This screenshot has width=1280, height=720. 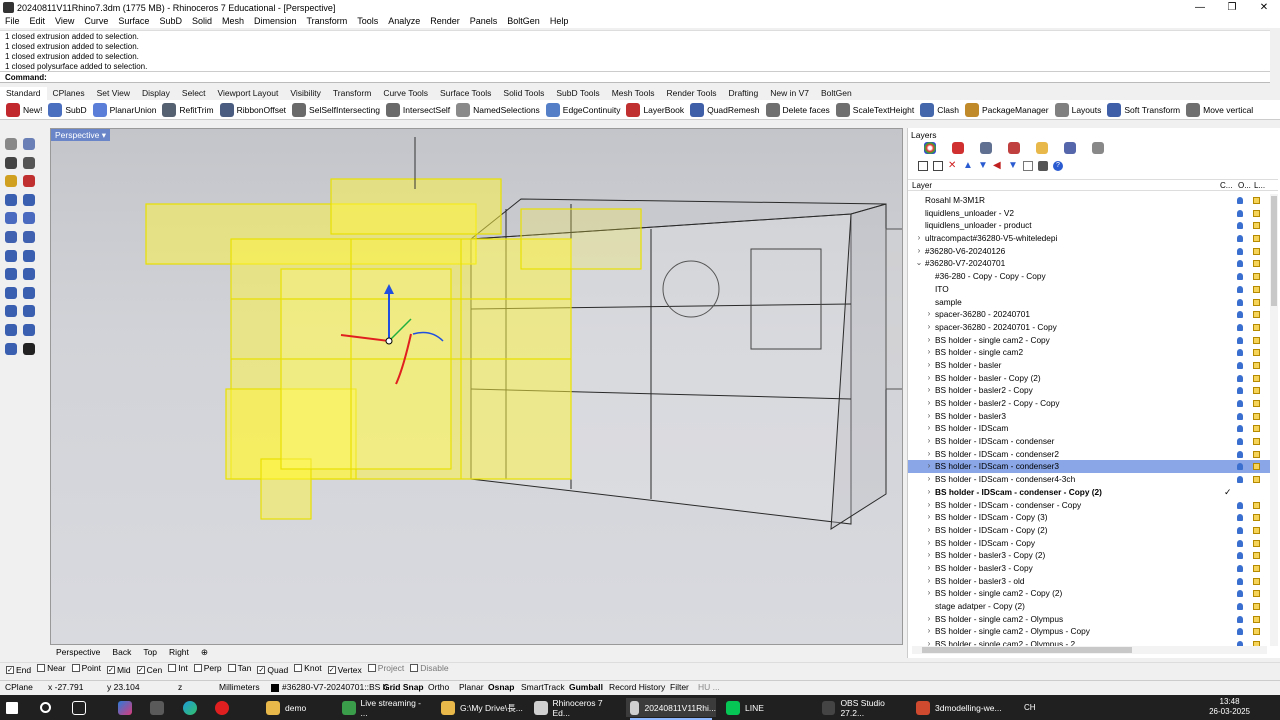 I want to click on taskbar-app-line: LINE, so click(x=752, y=707).